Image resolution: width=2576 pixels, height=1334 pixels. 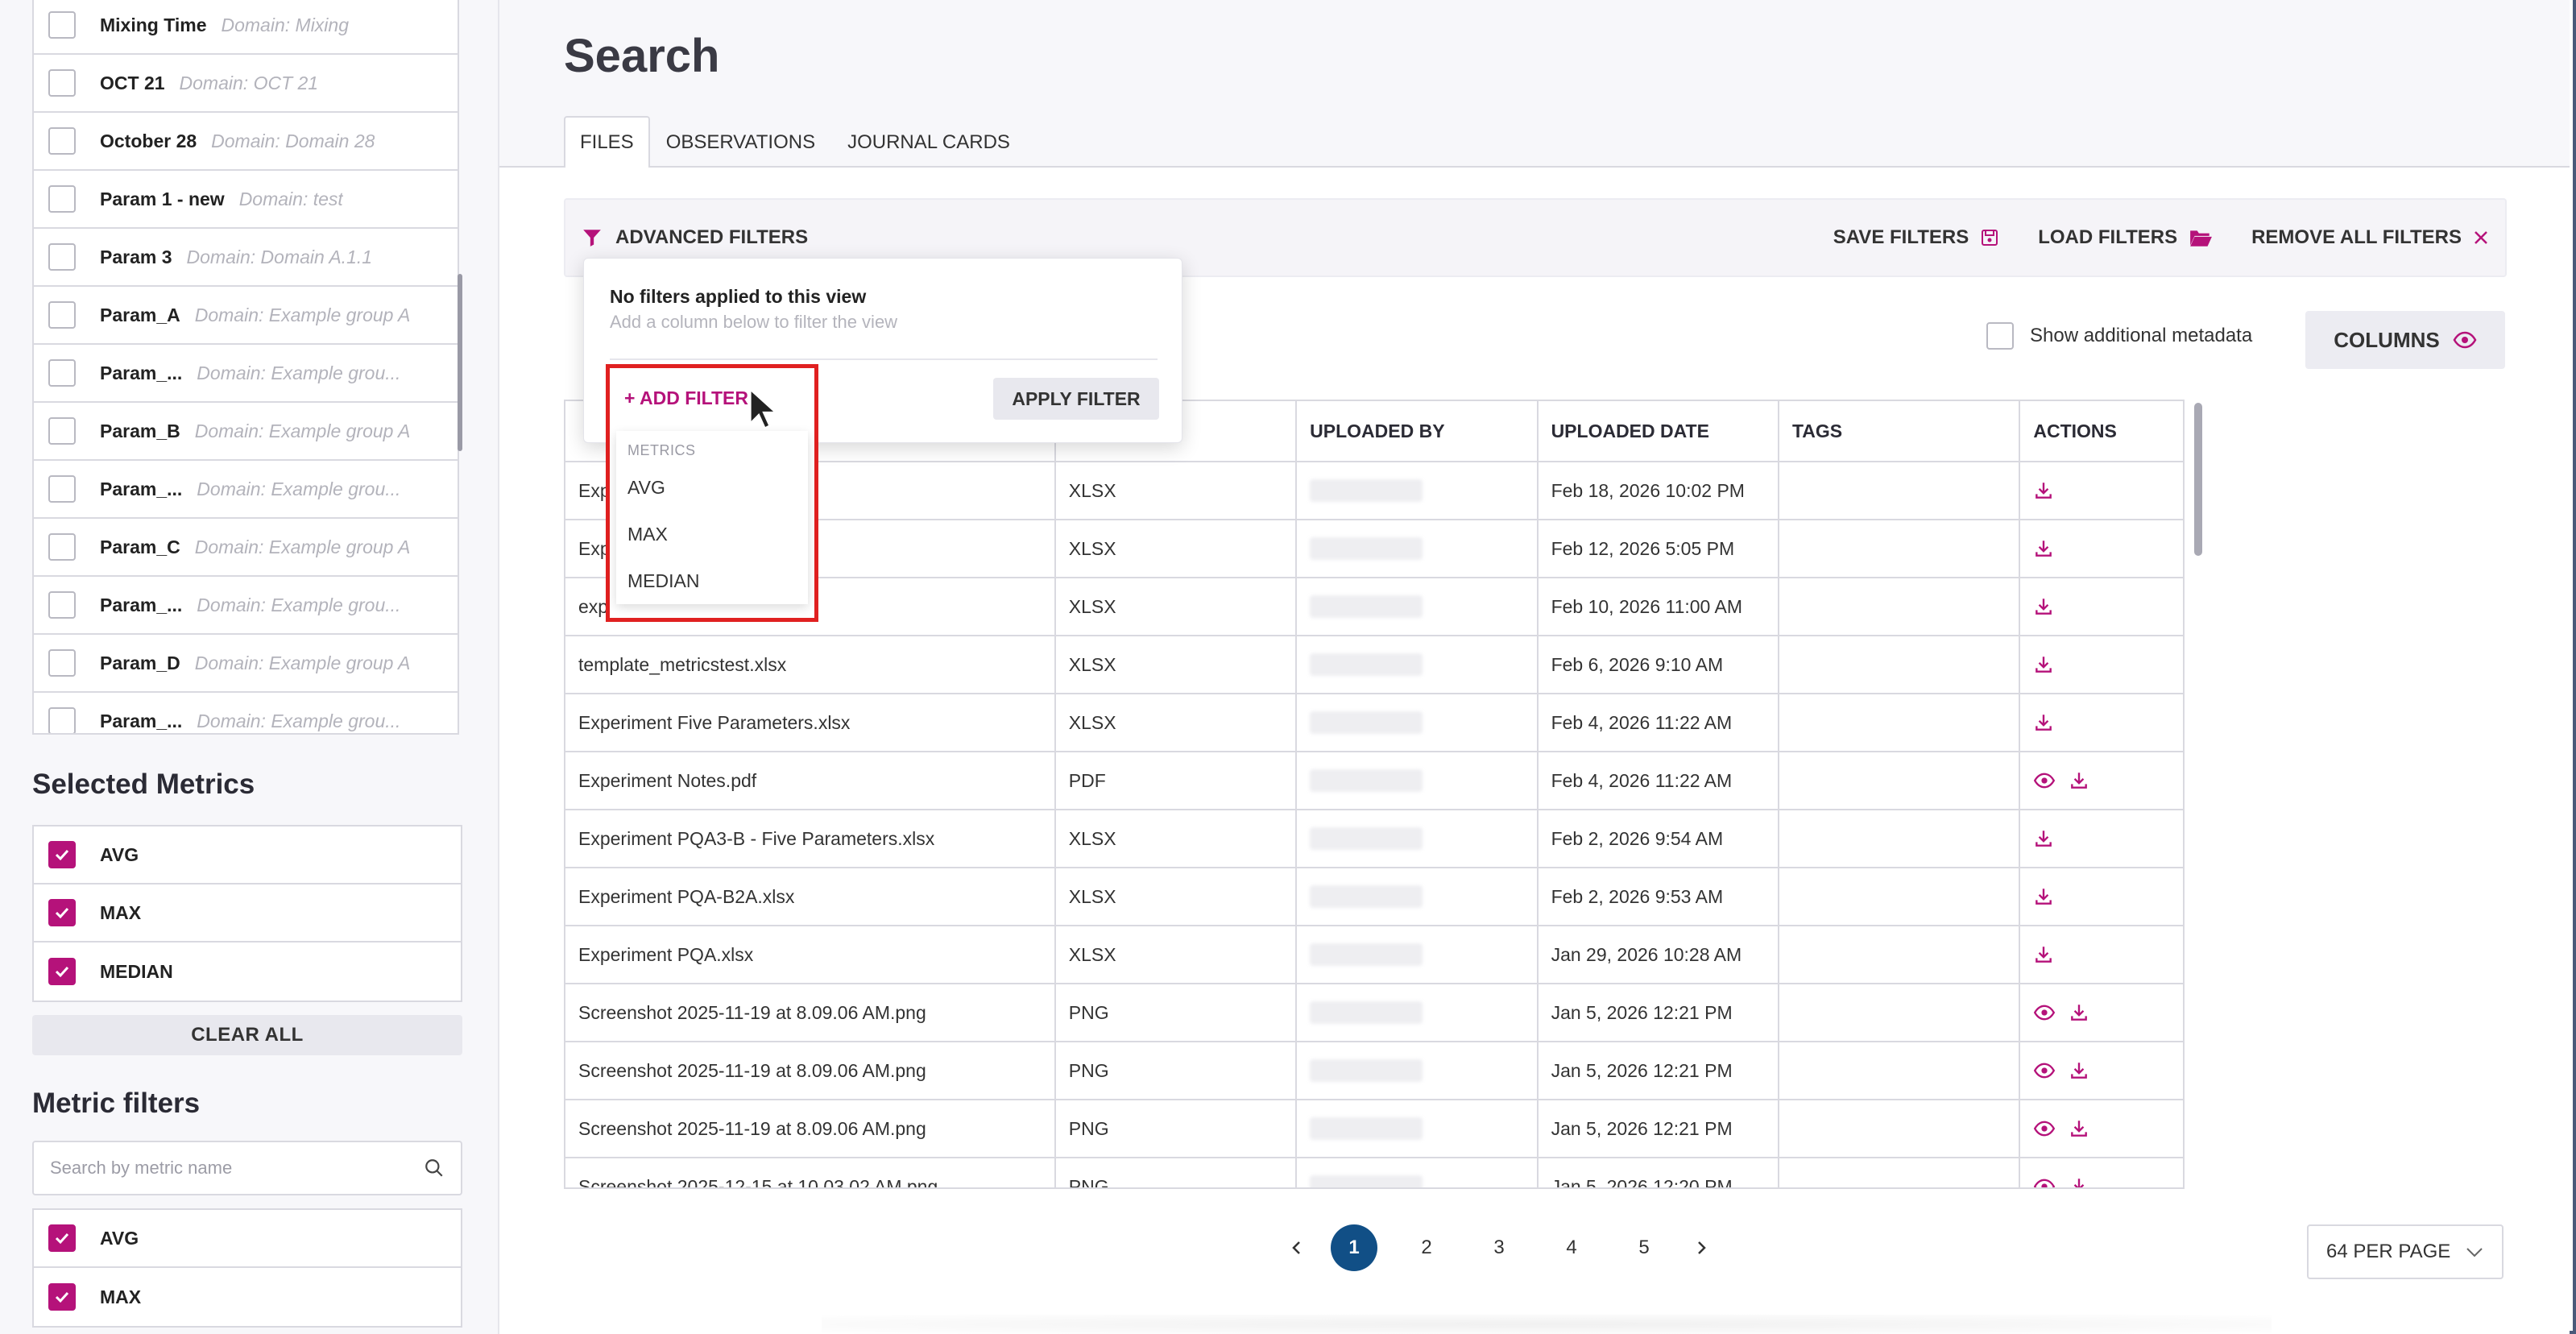 I want to click on tab-journal-cards: JOURNAL CARDS, so click(x=928, y=142).